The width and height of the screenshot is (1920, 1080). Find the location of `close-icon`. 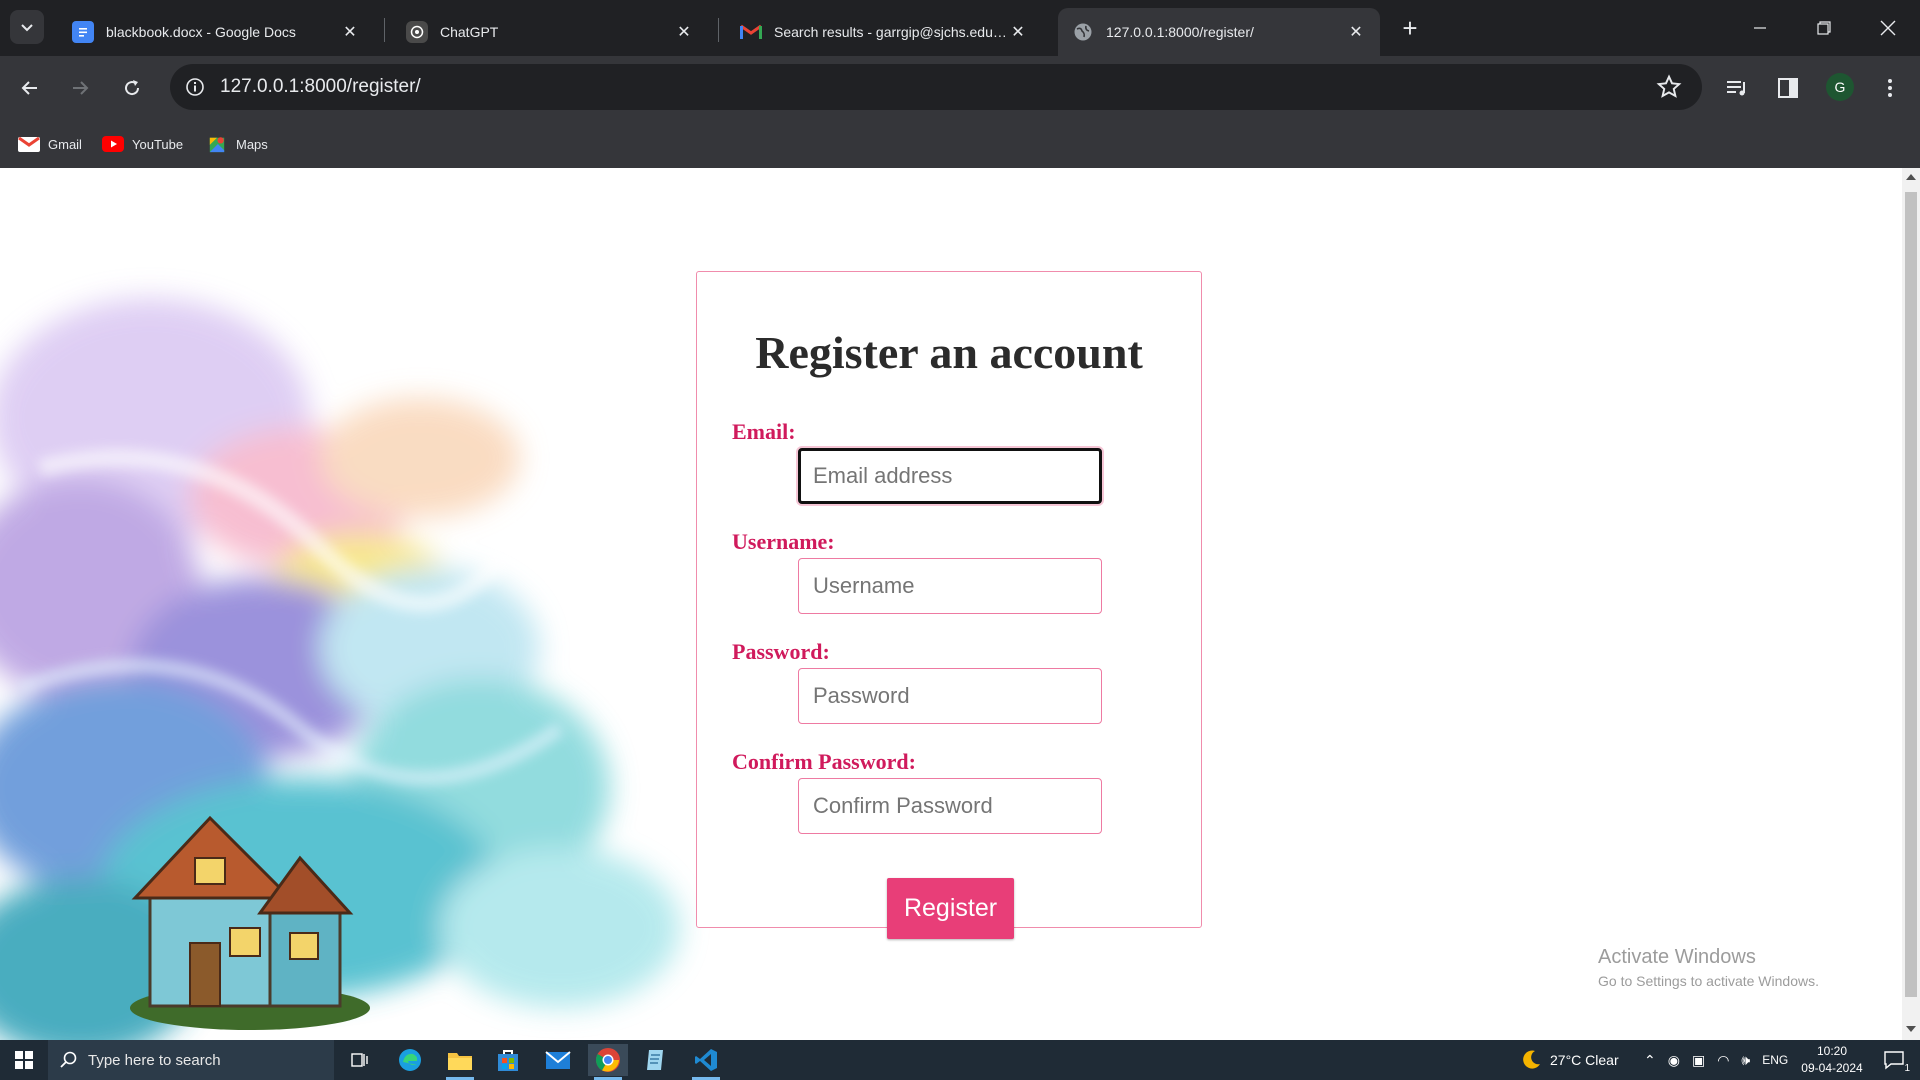

close-icon is located at coordinates (1888, 28).